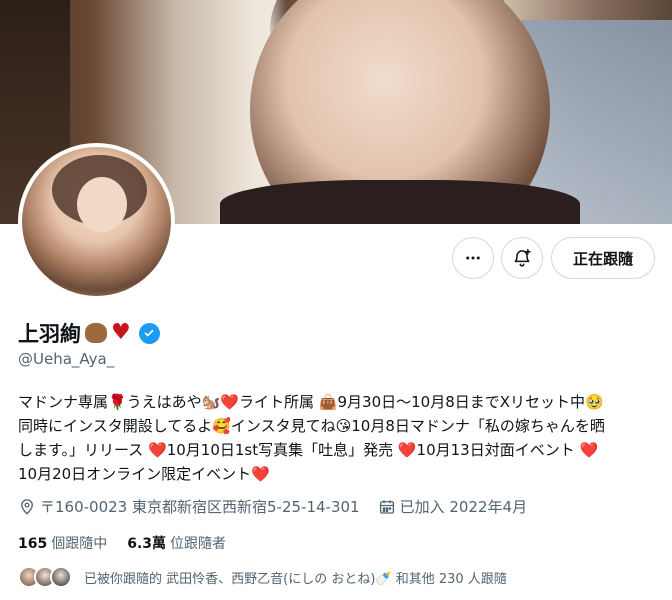 Image resolution: width=672 pixels, height=600 pixels. I want to click on following-label: 個跟隨中, so click(79, 544).